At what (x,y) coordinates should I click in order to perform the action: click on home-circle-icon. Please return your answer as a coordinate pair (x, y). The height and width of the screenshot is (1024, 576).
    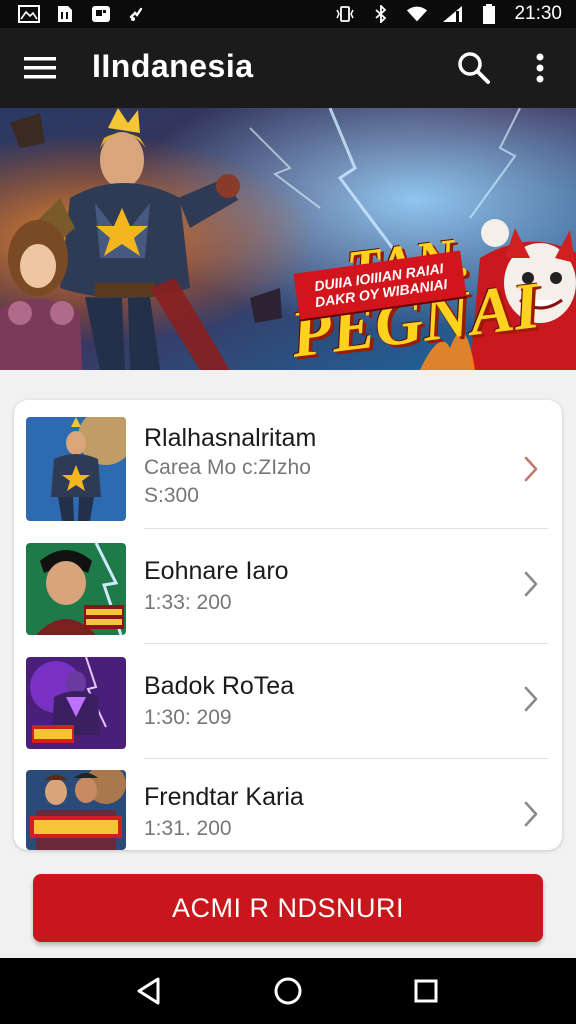
    Looking at the image, I should click on (288, 991).